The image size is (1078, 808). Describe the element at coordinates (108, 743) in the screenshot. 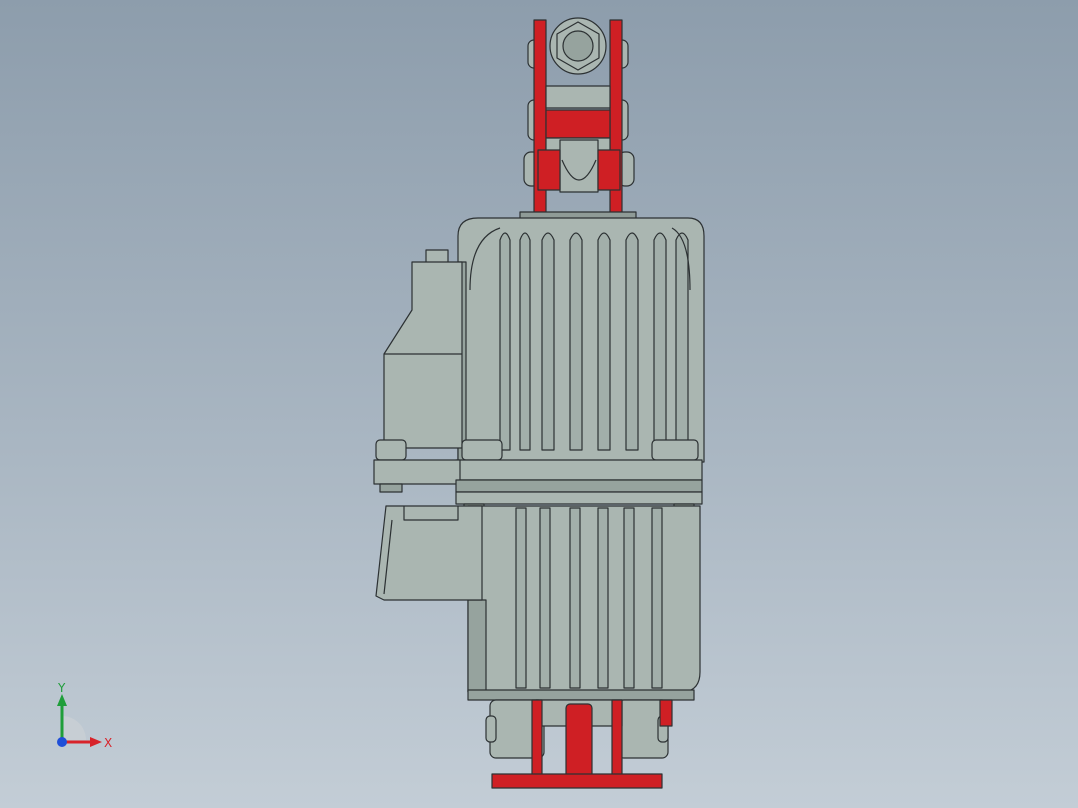

I see `x-axis-label: X` at that location.